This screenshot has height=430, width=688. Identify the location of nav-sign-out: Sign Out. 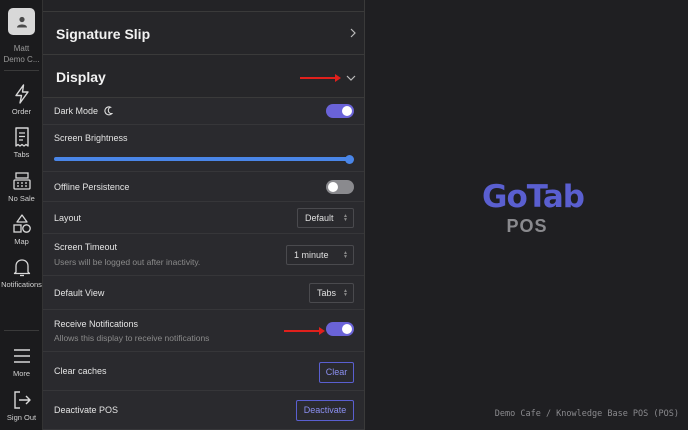
(21, 405).